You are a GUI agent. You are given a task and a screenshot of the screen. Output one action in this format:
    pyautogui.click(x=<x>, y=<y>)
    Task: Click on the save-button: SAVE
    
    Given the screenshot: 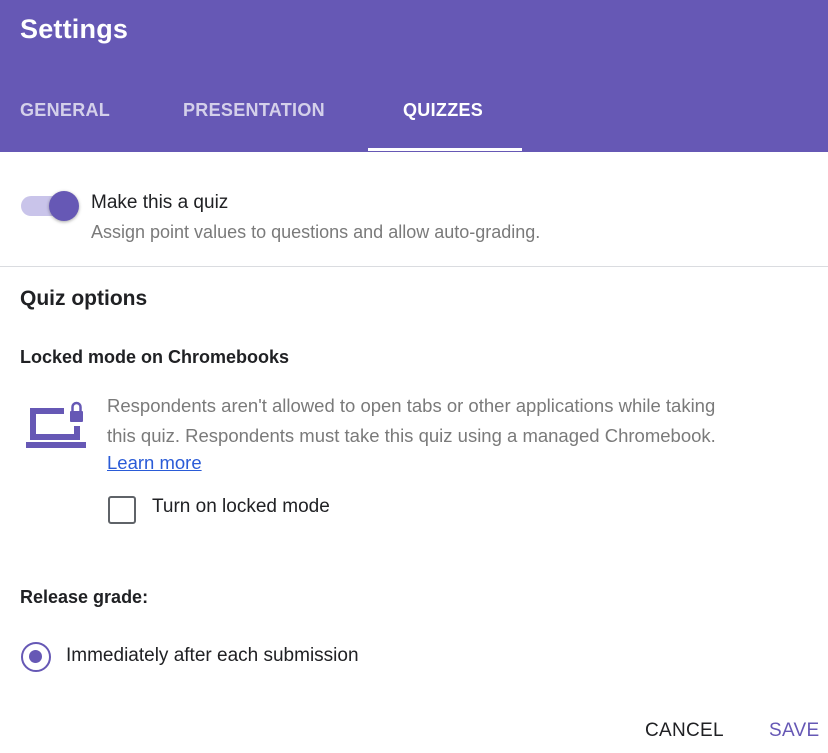 What is the action you would take?
    pyautogui.click(x=794, y=731)
    